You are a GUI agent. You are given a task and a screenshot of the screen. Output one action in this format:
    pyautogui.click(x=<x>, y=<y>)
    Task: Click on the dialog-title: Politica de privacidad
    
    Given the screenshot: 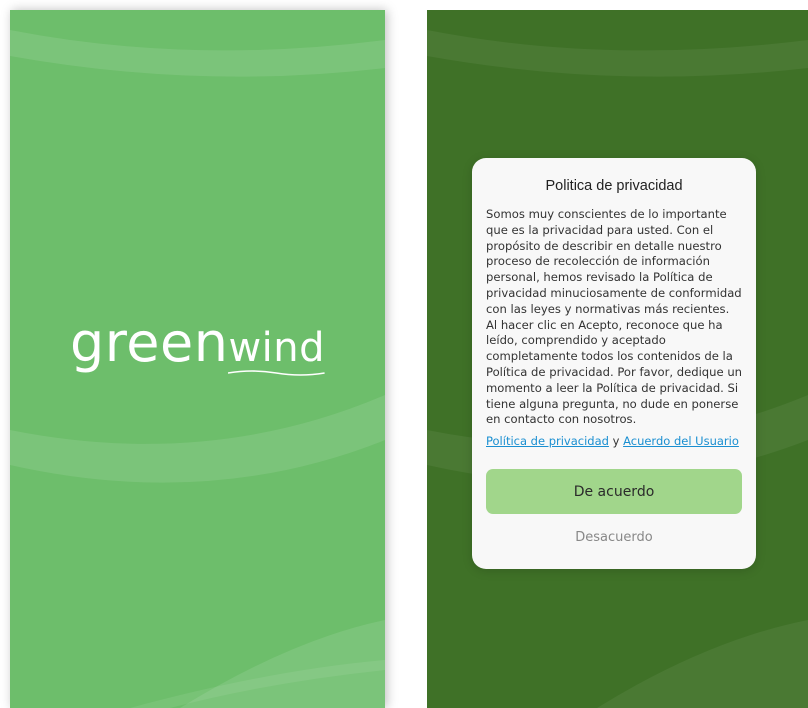 What is the action you would take?
    pyautogui.click(x=614, y=186)
    